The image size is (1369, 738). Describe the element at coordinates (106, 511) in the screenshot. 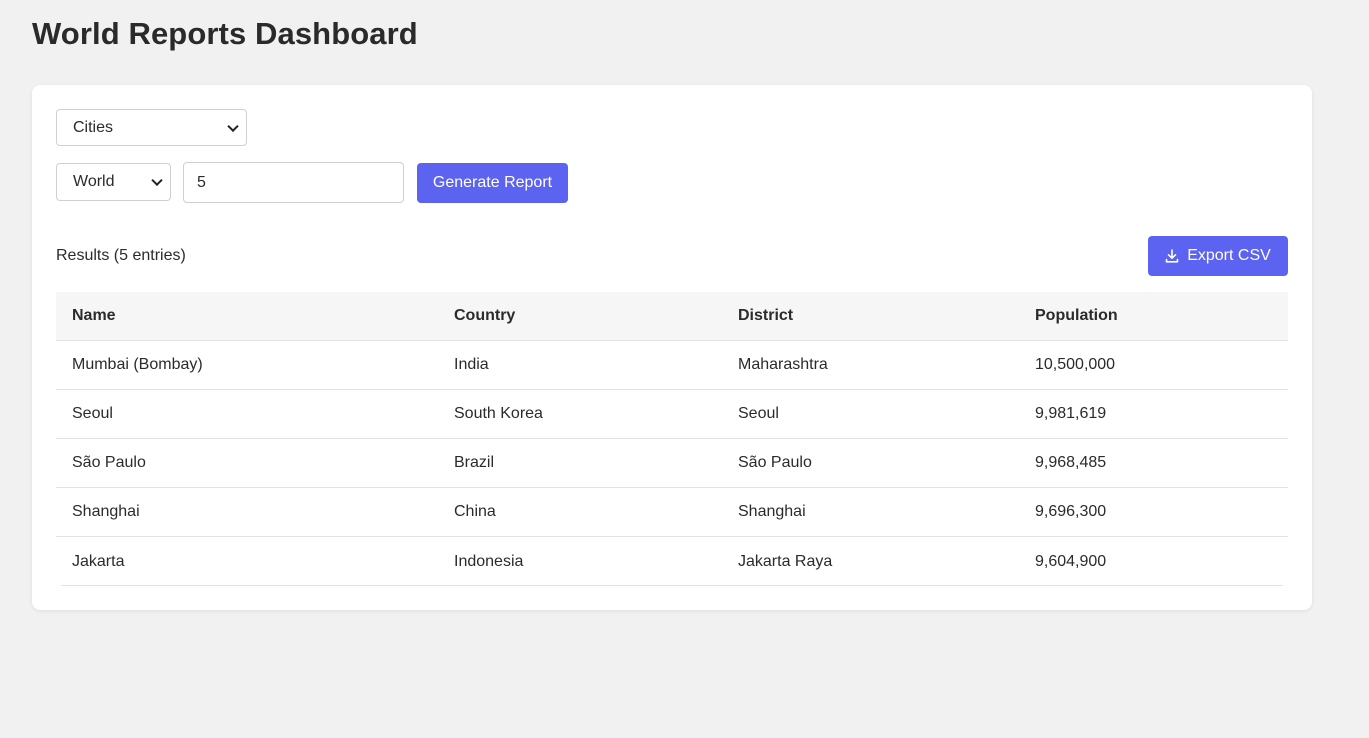

I see `cell-name: Shanghai` at that location.